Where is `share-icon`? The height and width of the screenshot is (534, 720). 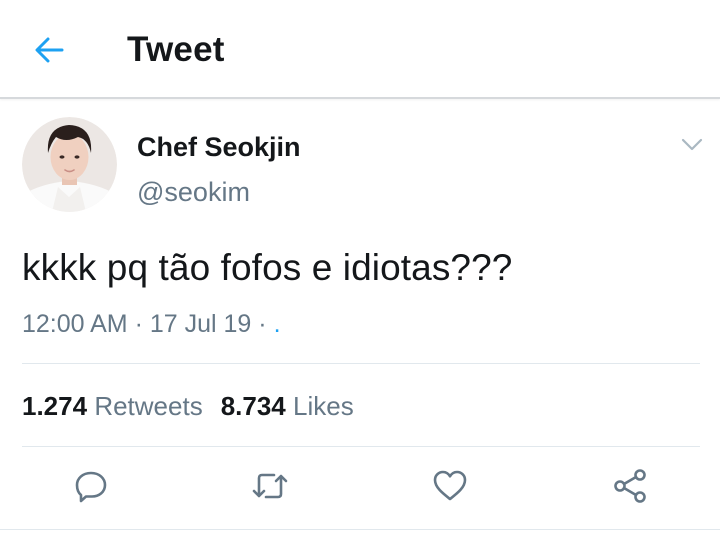 share-icon is located at coordinates (630, 486).